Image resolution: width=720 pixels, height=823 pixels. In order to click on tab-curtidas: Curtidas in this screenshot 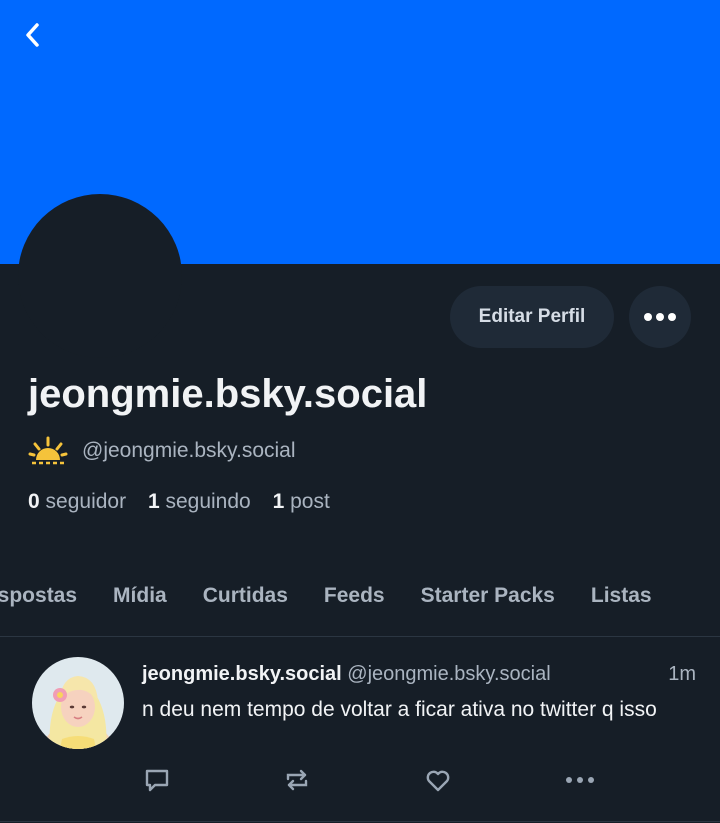, I will do `click(245, 596)`.